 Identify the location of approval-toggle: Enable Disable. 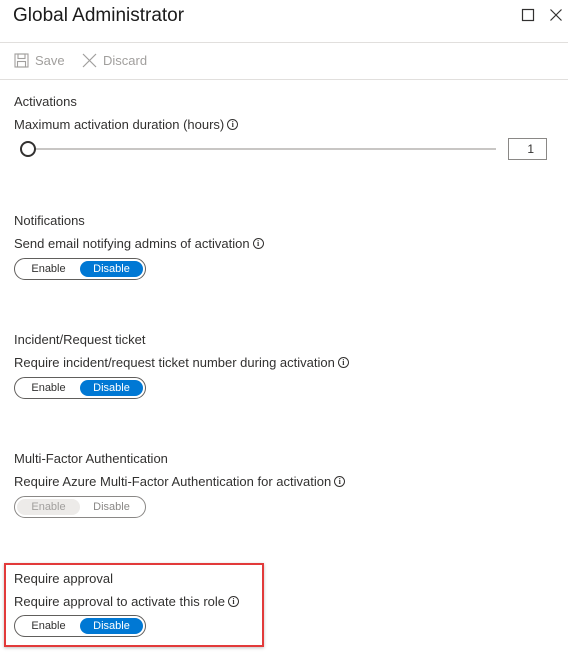
(80, 626).